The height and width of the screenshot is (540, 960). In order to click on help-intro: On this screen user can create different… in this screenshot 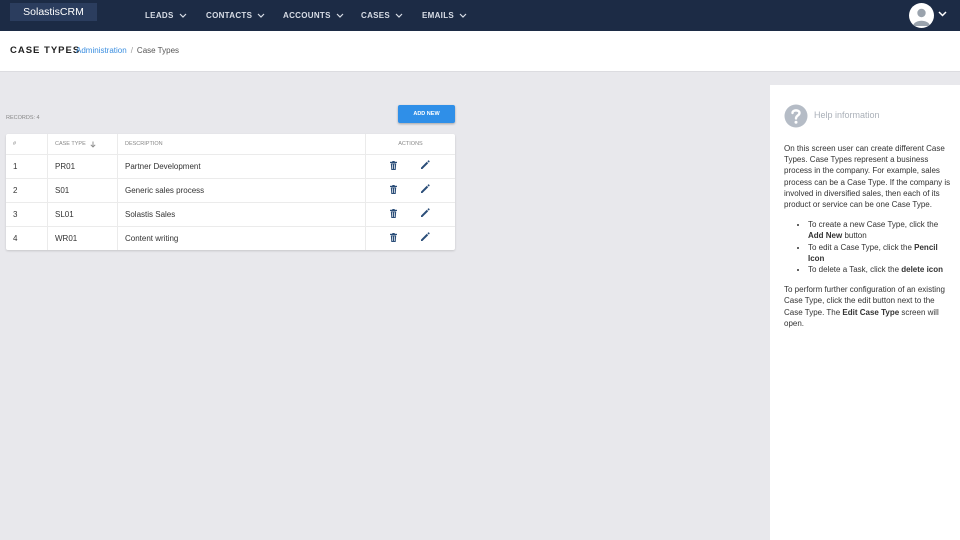, I will do `click(867, 177)`.